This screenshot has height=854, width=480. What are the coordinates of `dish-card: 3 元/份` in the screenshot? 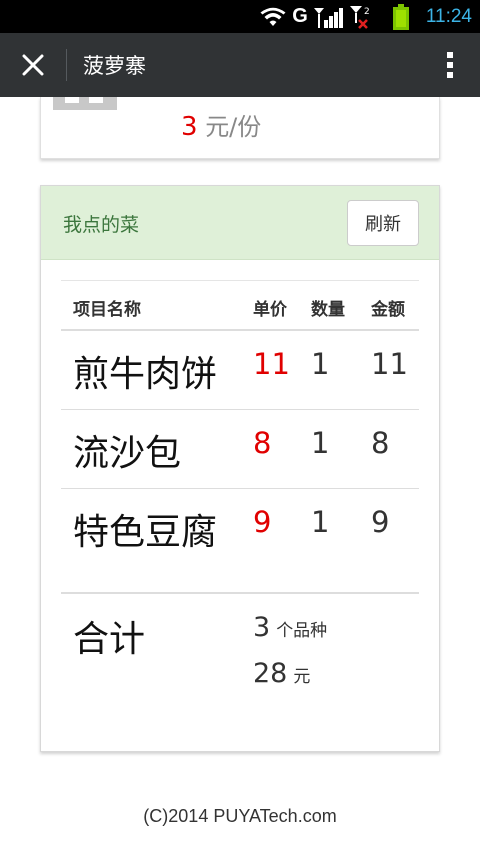 It's located at (240, 128).